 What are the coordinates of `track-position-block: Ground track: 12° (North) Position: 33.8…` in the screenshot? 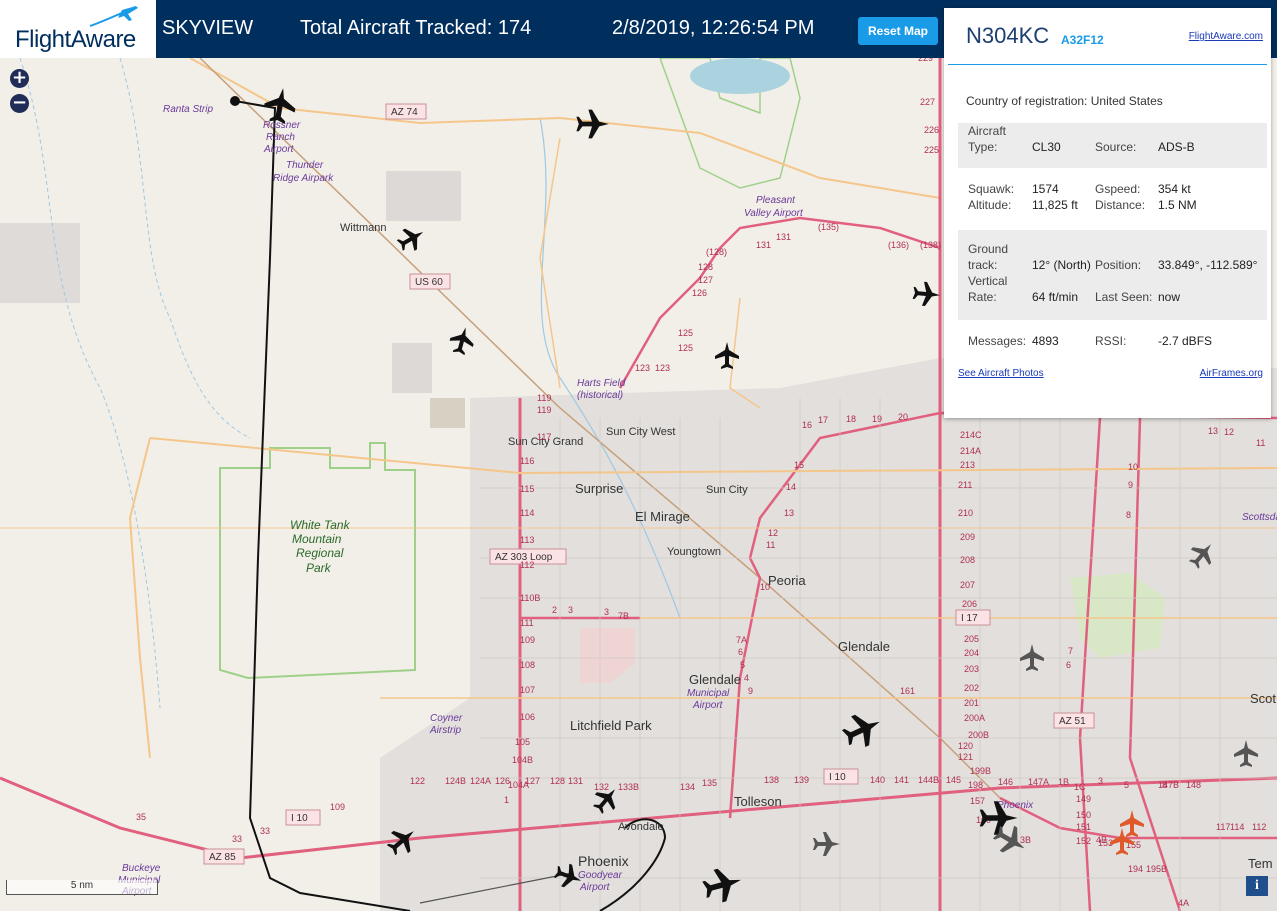 It's located at (1112, 275).